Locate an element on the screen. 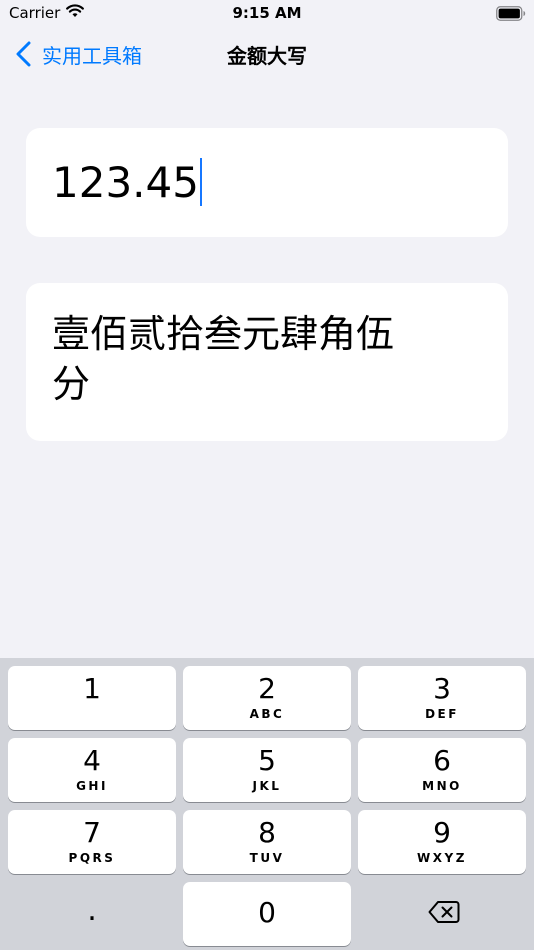 The image size is (534, 950). key-letters: PQRS is located at coordinates (92, 858).